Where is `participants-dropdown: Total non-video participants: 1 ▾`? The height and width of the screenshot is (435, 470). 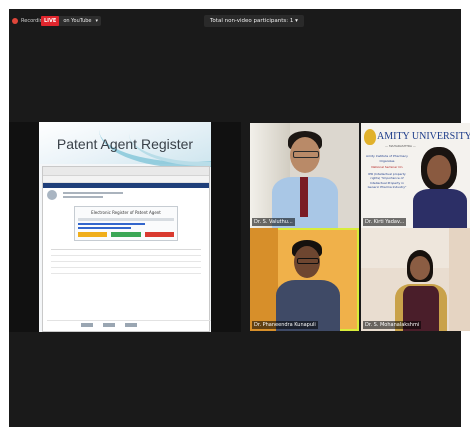 participants-dropdown: Total non-video participants: 1 ▾ is located at coordinates (254, 21).